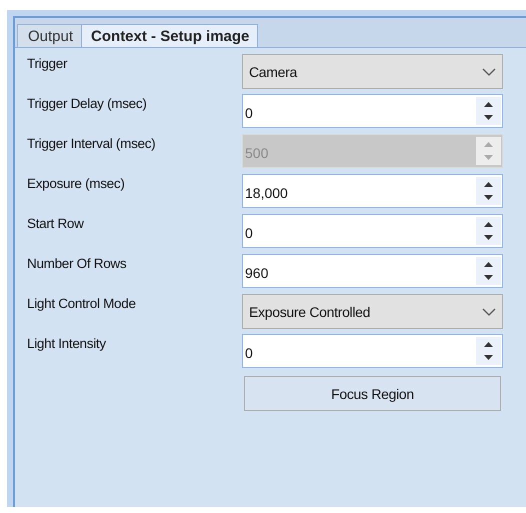 The image size is (526, 513). I want to click on tab: Context - Setup image, so click(169, 35).